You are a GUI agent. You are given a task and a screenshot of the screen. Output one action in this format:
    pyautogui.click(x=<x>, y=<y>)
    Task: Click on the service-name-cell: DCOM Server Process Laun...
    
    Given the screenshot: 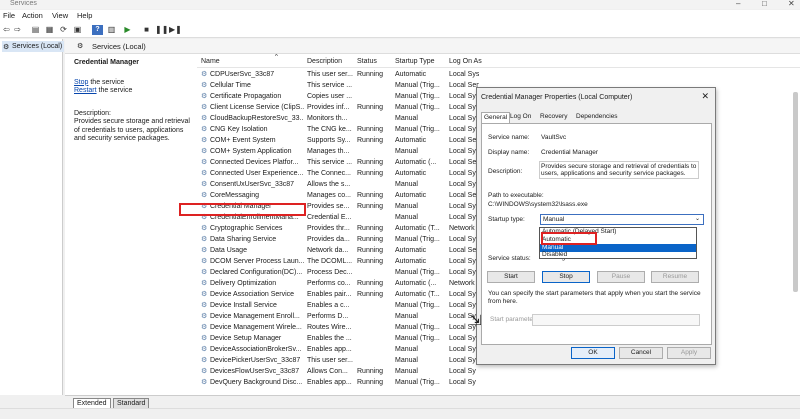 What is the action you would take?
    pyautogui.click(x=257, y=261)
    